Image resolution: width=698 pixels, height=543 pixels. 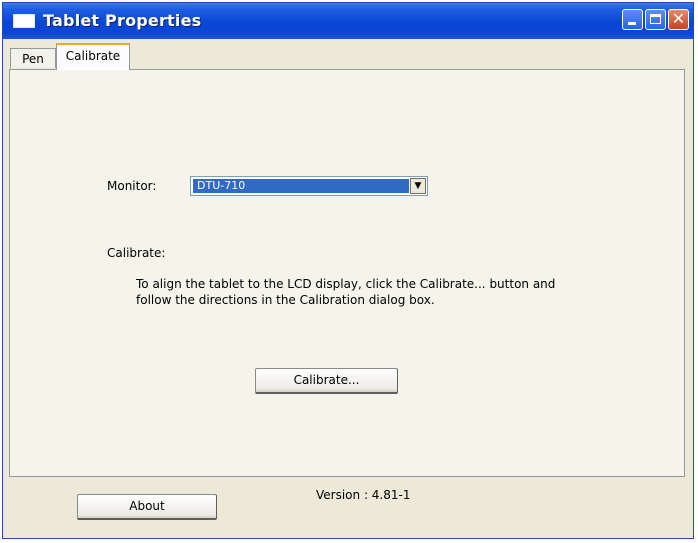 I want to click on title-bar: Tablet Properties ✕, so click(x=348, y=21).